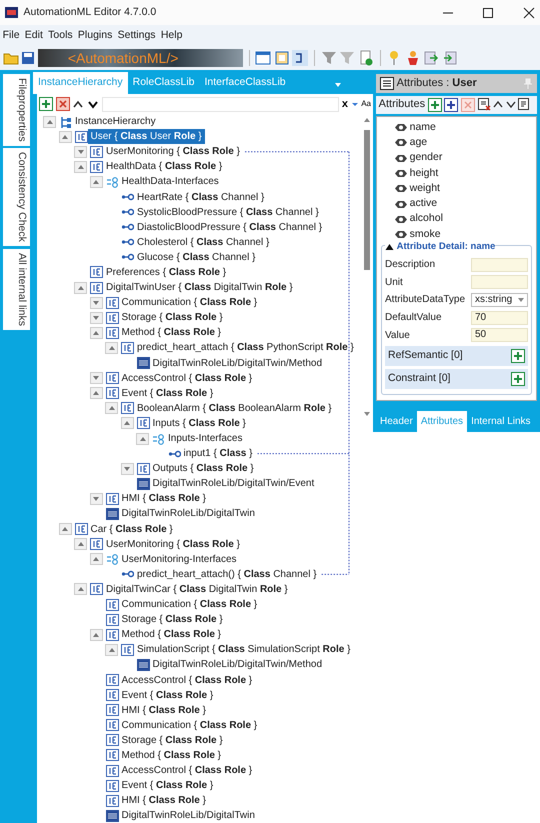 The image size is (540, 823). Describe the element at coordinates (201, 197) in the screenshot. I see `tree-item: HeartRate { Class Channel }` at that location.